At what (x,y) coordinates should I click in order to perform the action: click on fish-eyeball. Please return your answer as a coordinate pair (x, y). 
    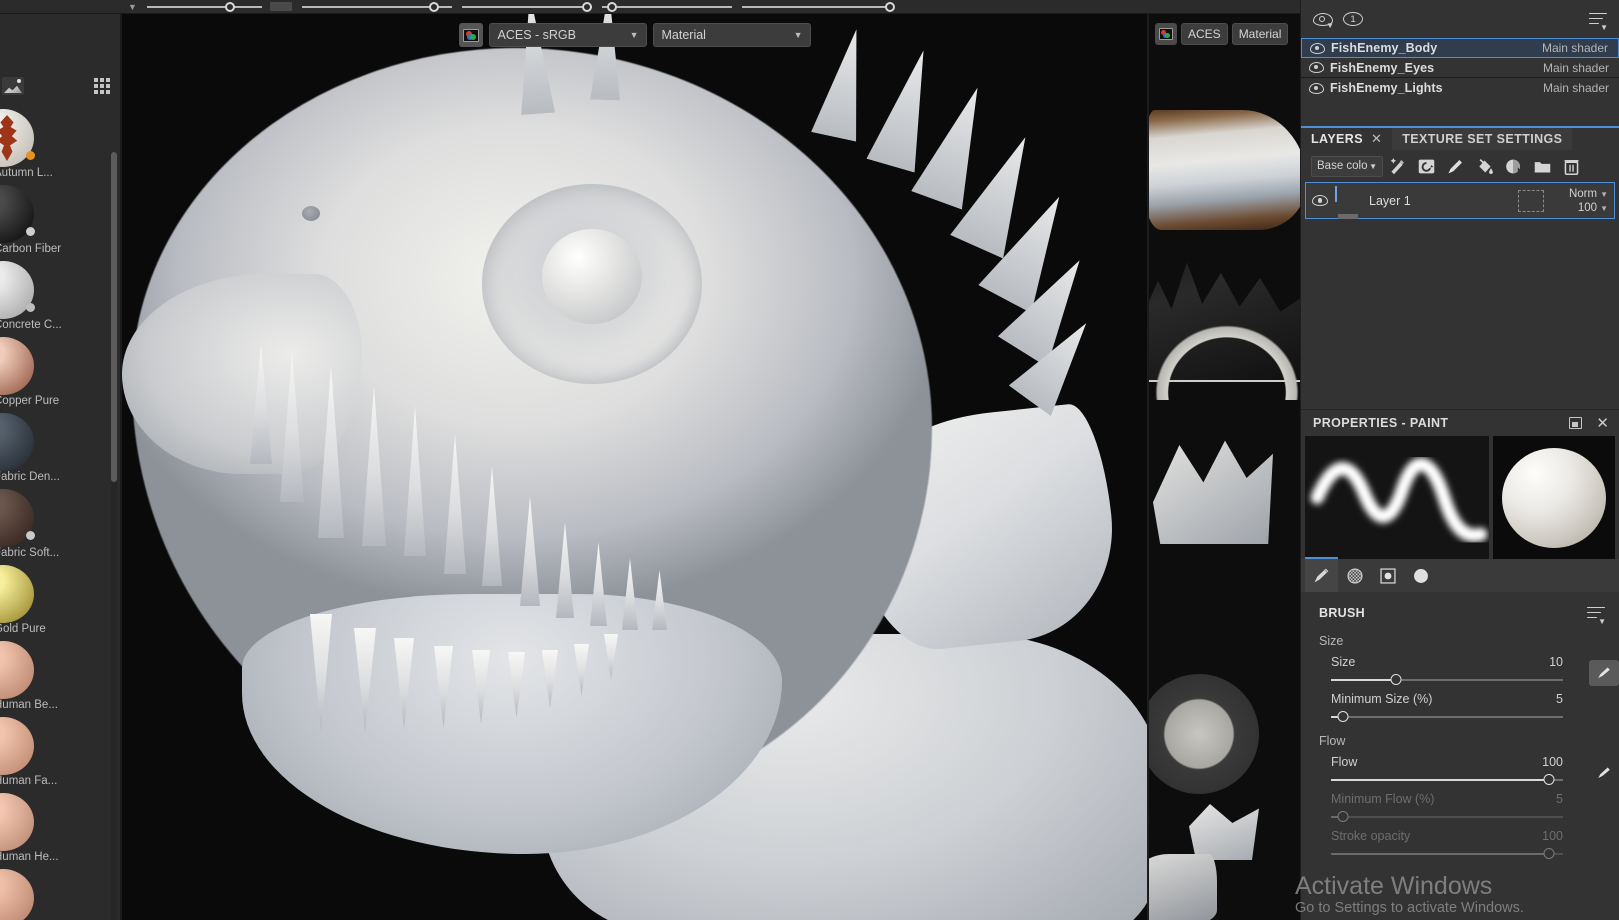
    Looking at the image, I should click on (592, 276).